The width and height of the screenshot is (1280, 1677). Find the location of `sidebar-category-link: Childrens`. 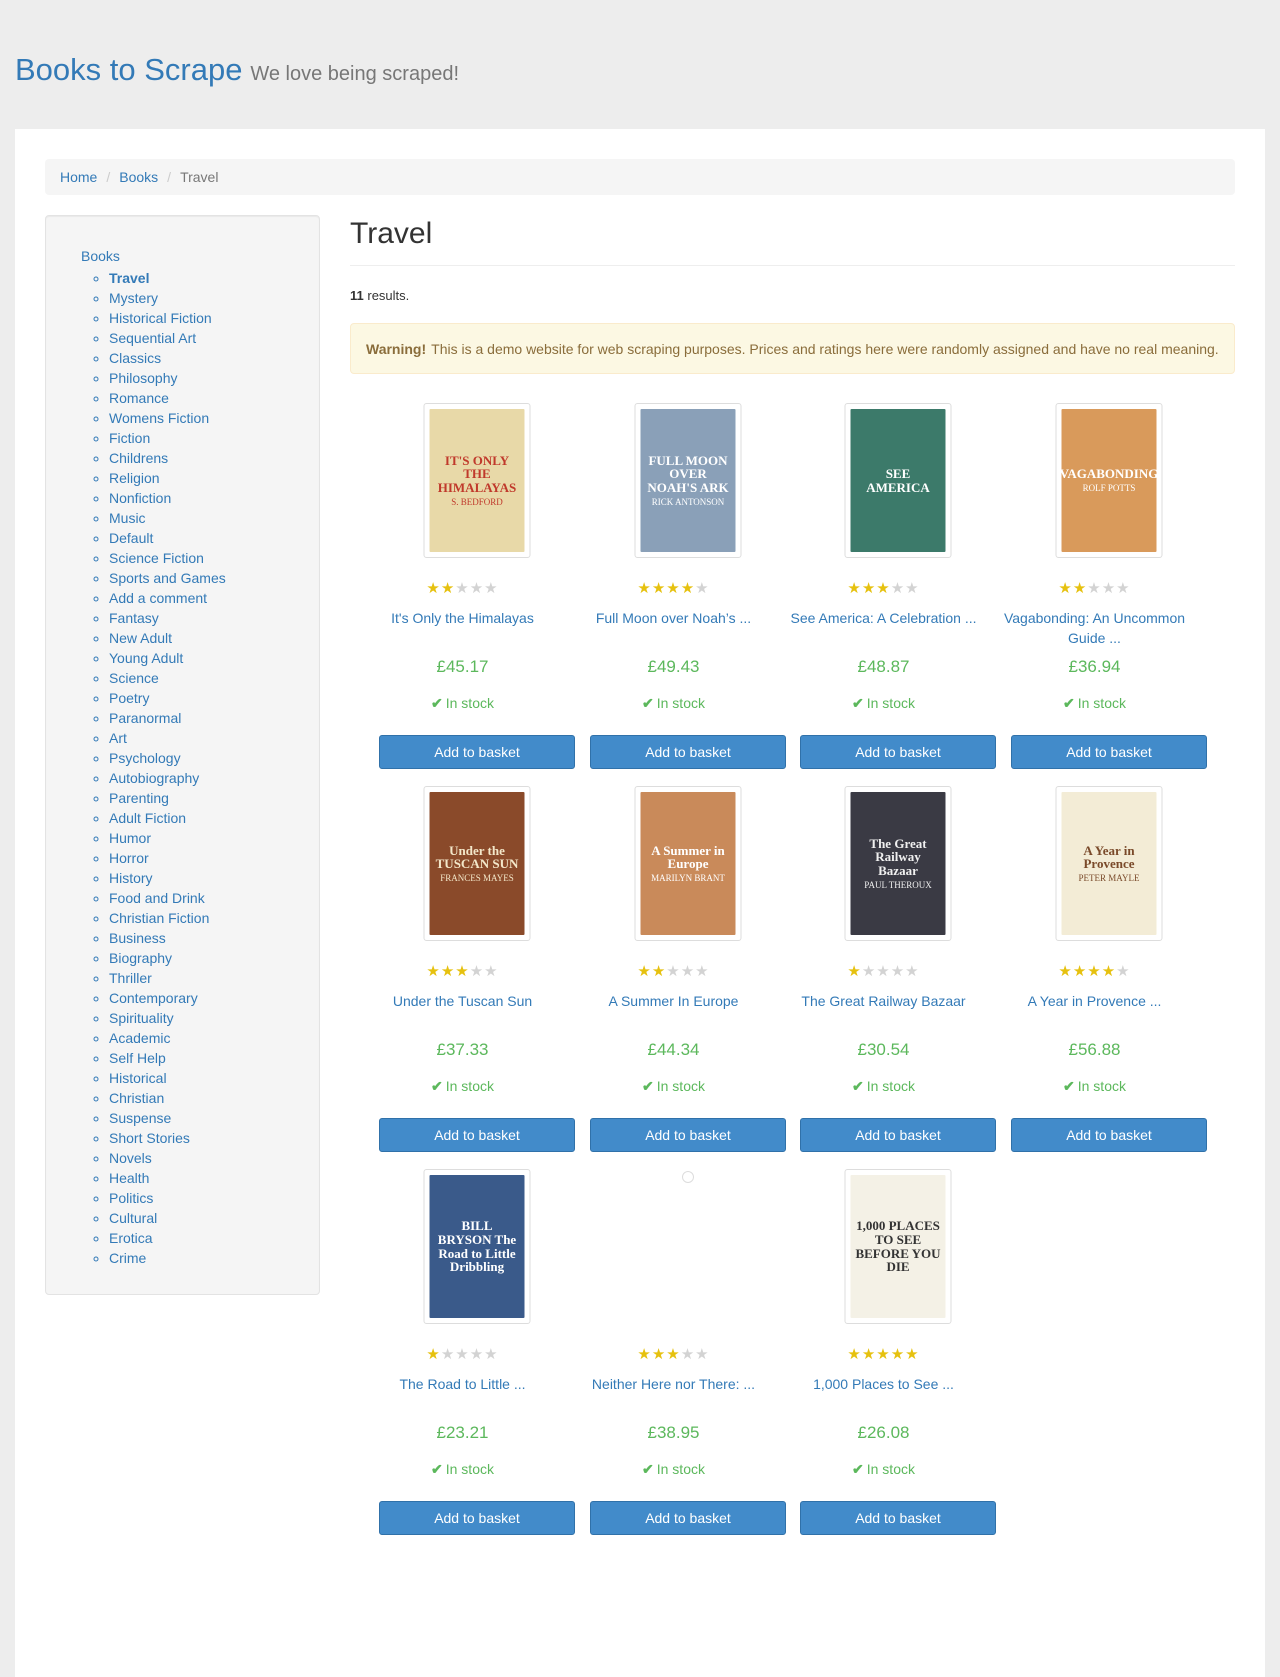

sidebar-category-link: Childrens is located at coordinates (138, 458).